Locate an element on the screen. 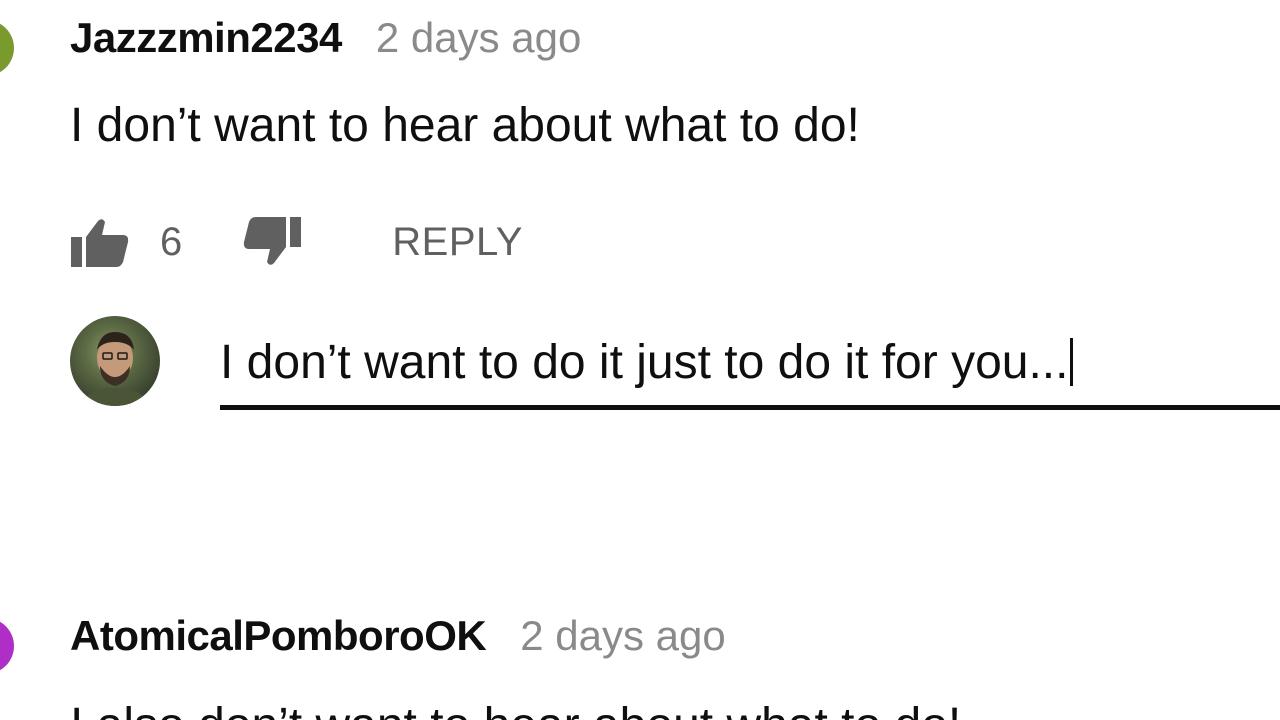 This screenshot has height=720, width=1280. reply-input-underline is located at coordinates (750, 407).